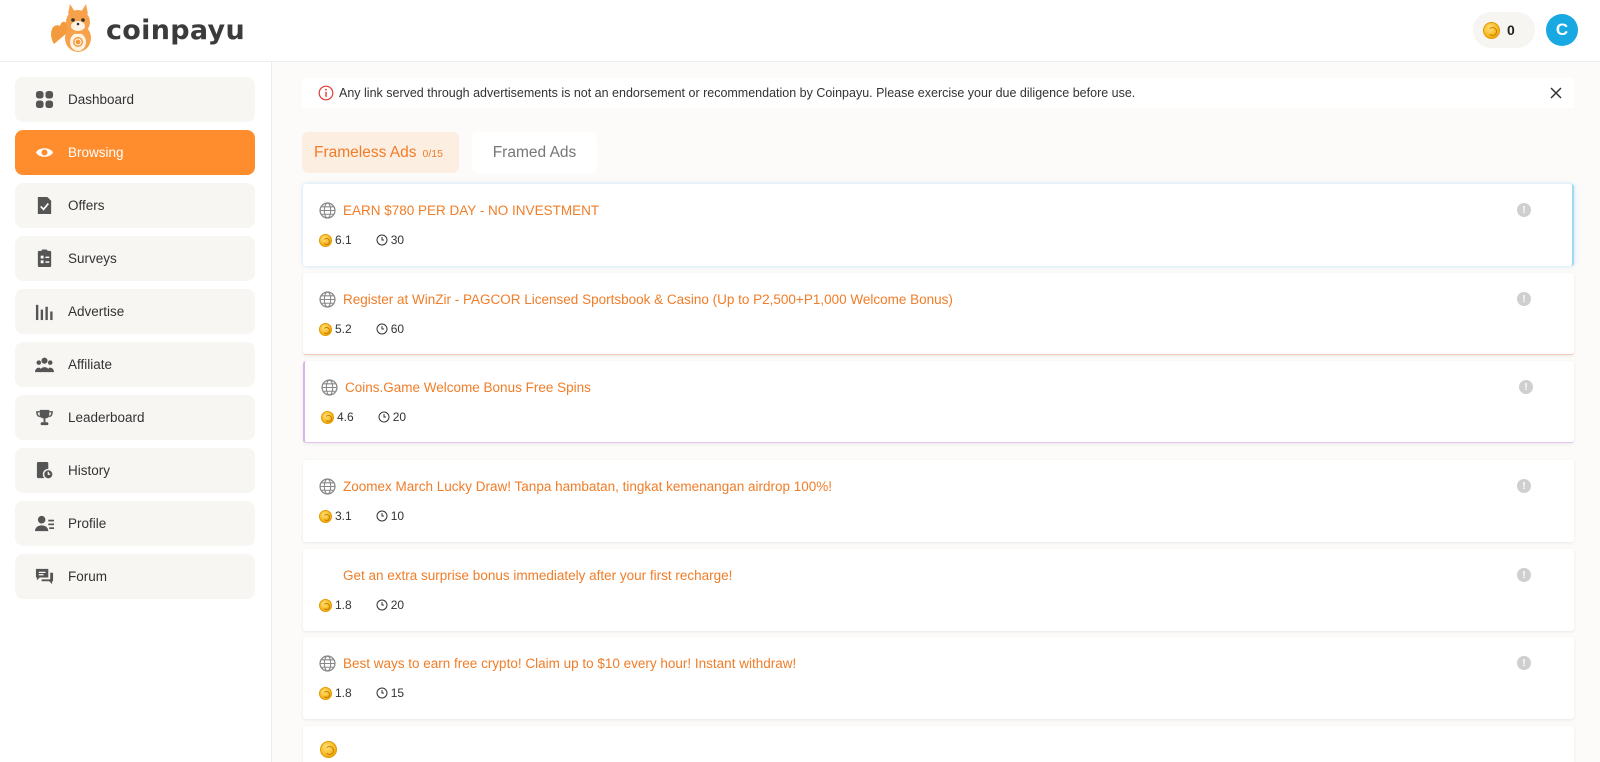 This screenshot has width=1600, height=762. What do you see at coordinates (106, 417) in the screenshot?
I see `sidebar-item-label: Leaderboard` at bounding box center [106, 417].